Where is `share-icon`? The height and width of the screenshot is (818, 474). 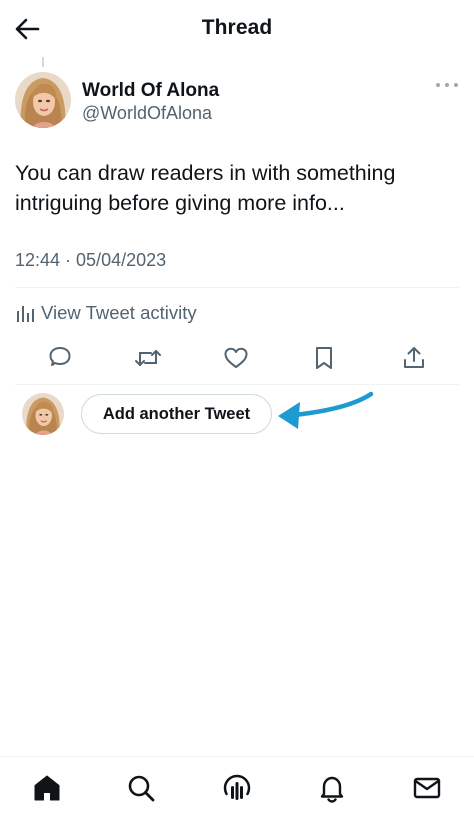
share-icon is located at coordinates (414, 357).